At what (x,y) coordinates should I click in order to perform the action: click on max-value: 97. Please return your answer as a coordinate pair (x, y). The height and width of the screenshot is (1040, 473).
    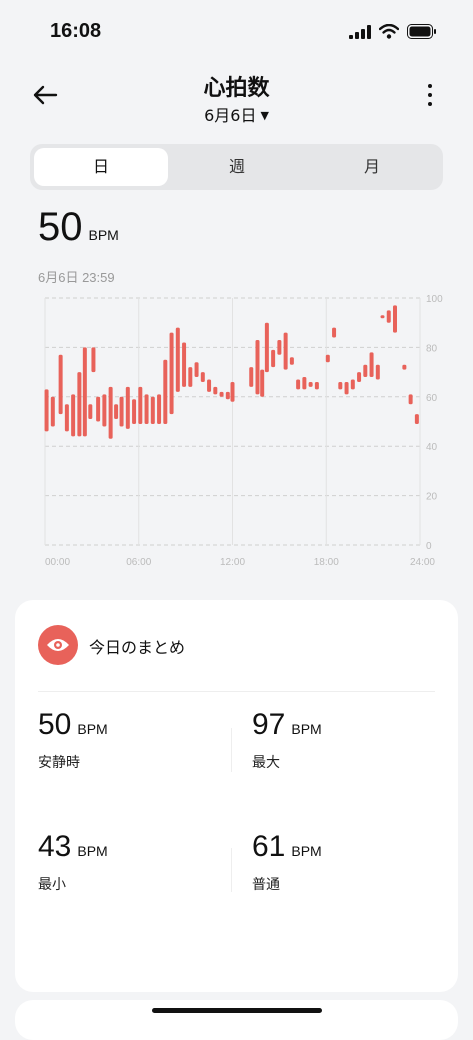
    Looking at the image, I should click on (269, 724).